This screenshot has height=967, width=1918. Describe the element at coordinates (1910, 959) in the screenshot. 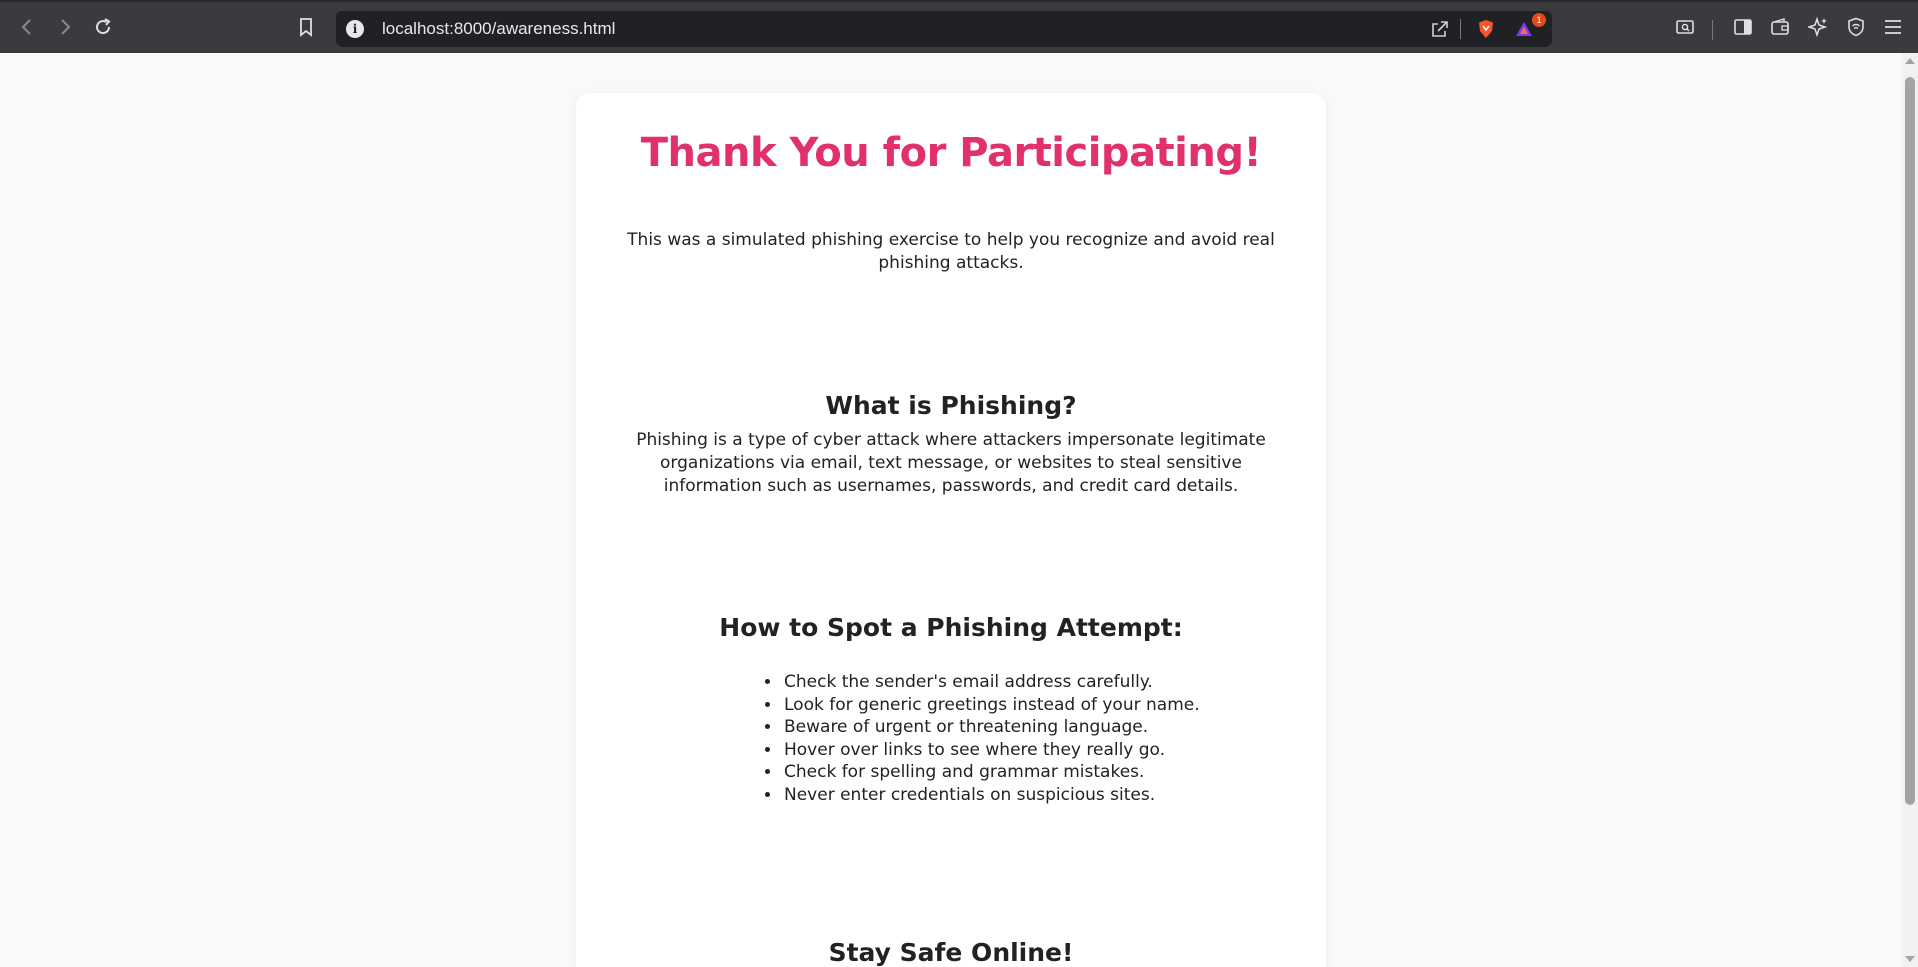

I see `scroll-down-icon` at that location.